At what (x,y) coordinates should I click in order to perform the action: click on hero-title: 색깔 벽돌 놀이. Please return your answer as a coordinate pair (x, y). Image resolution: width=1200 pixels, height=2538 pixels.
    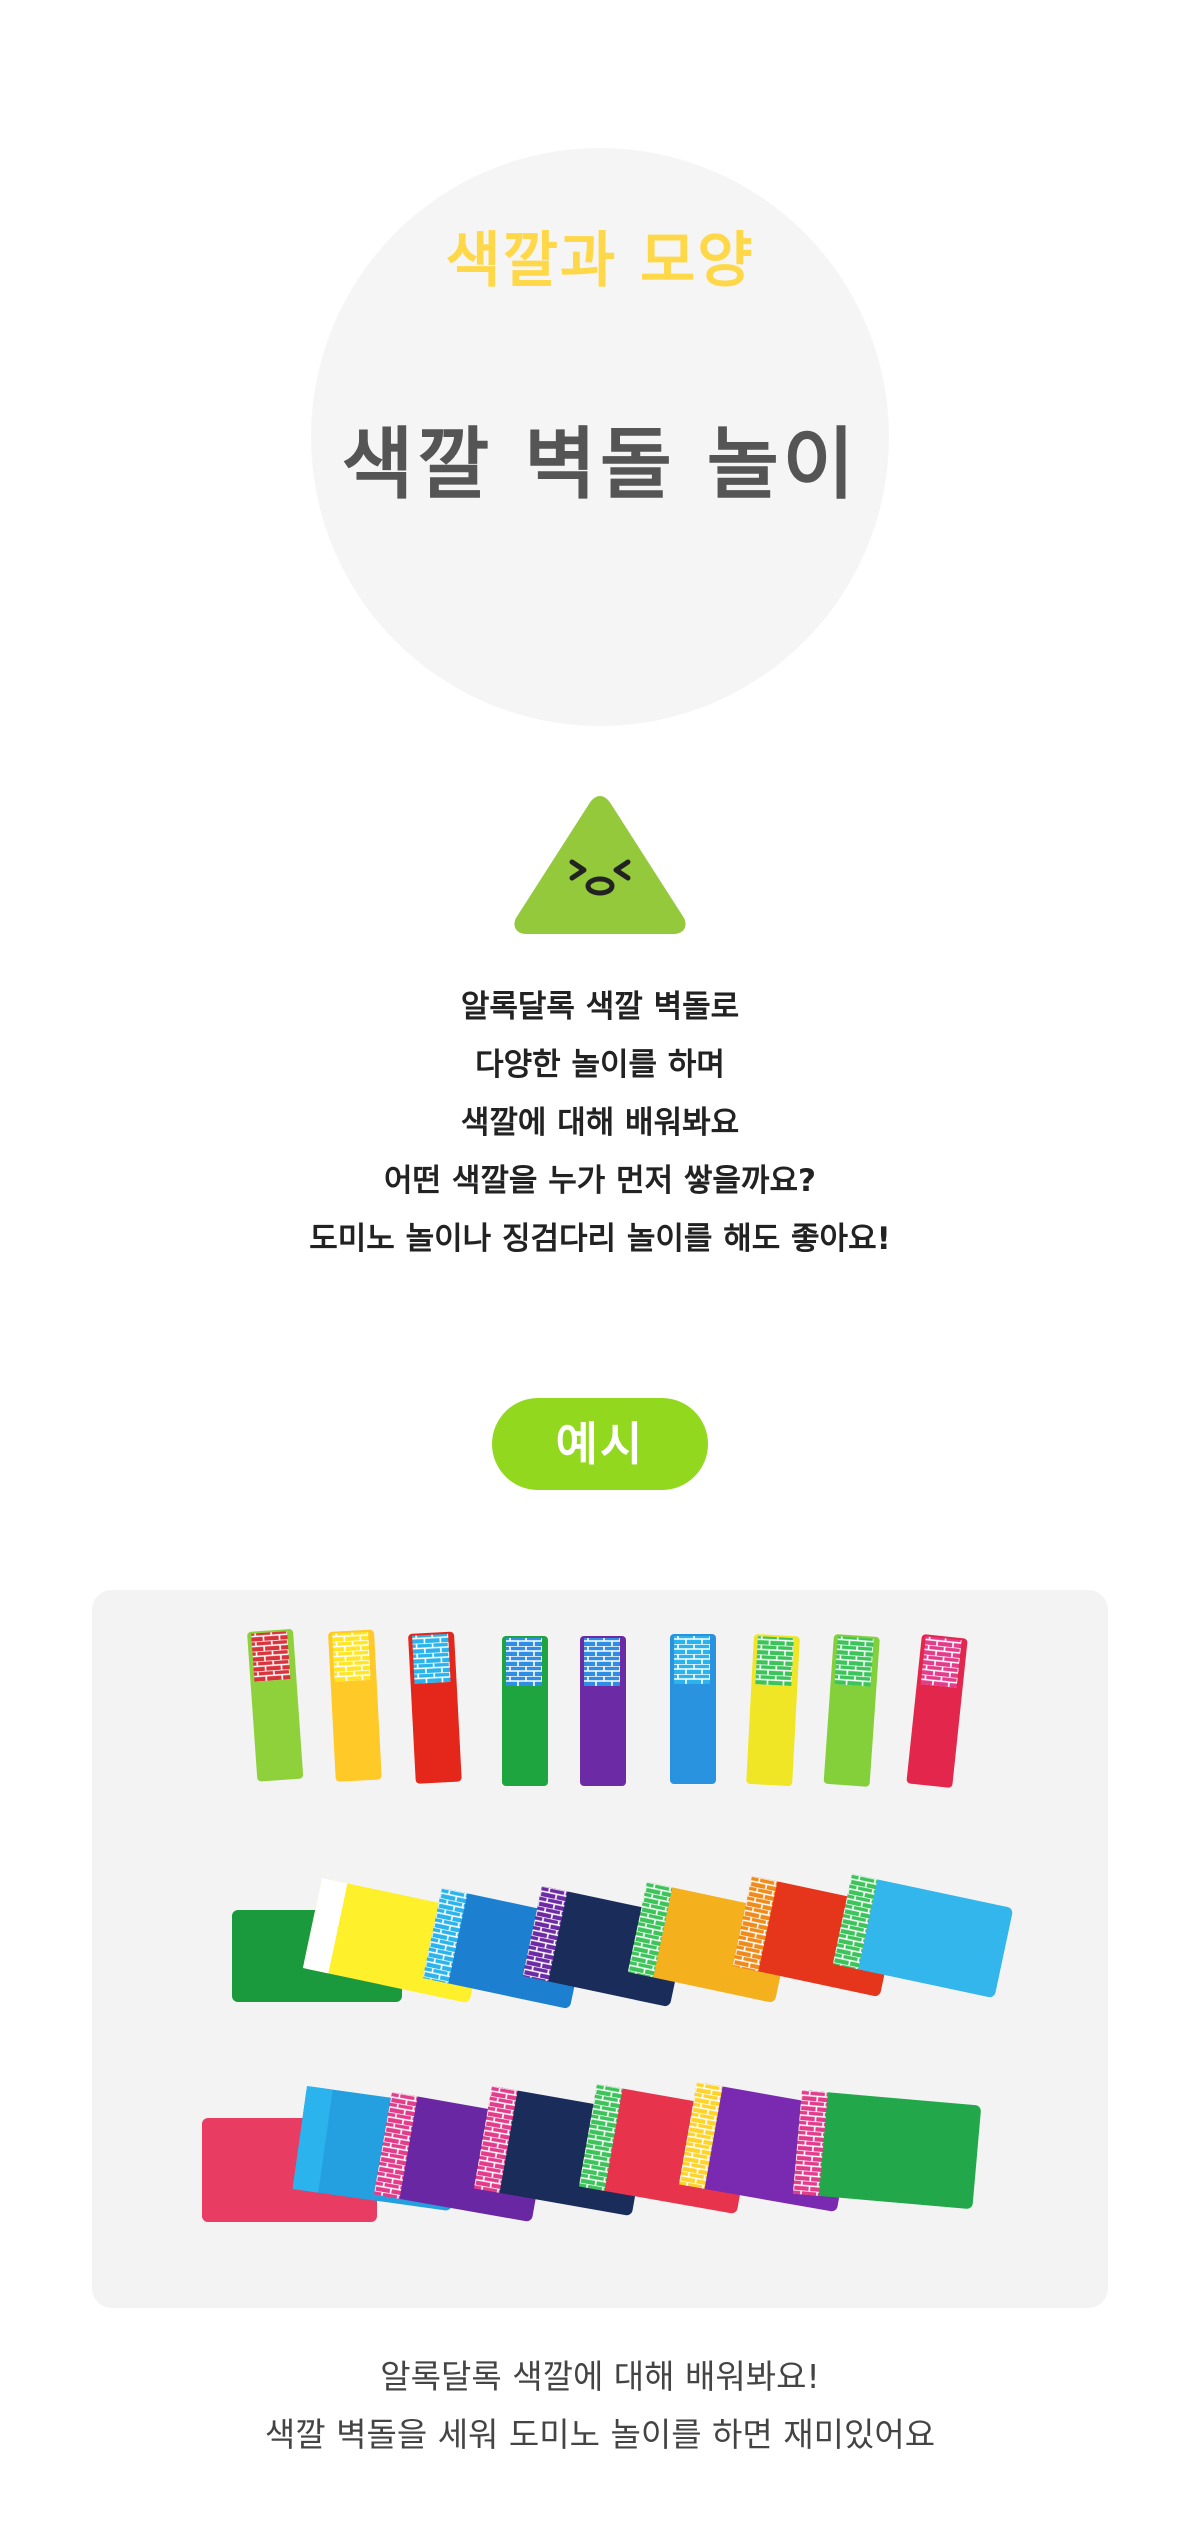
    Looking at the image, I should click on (600, 465).